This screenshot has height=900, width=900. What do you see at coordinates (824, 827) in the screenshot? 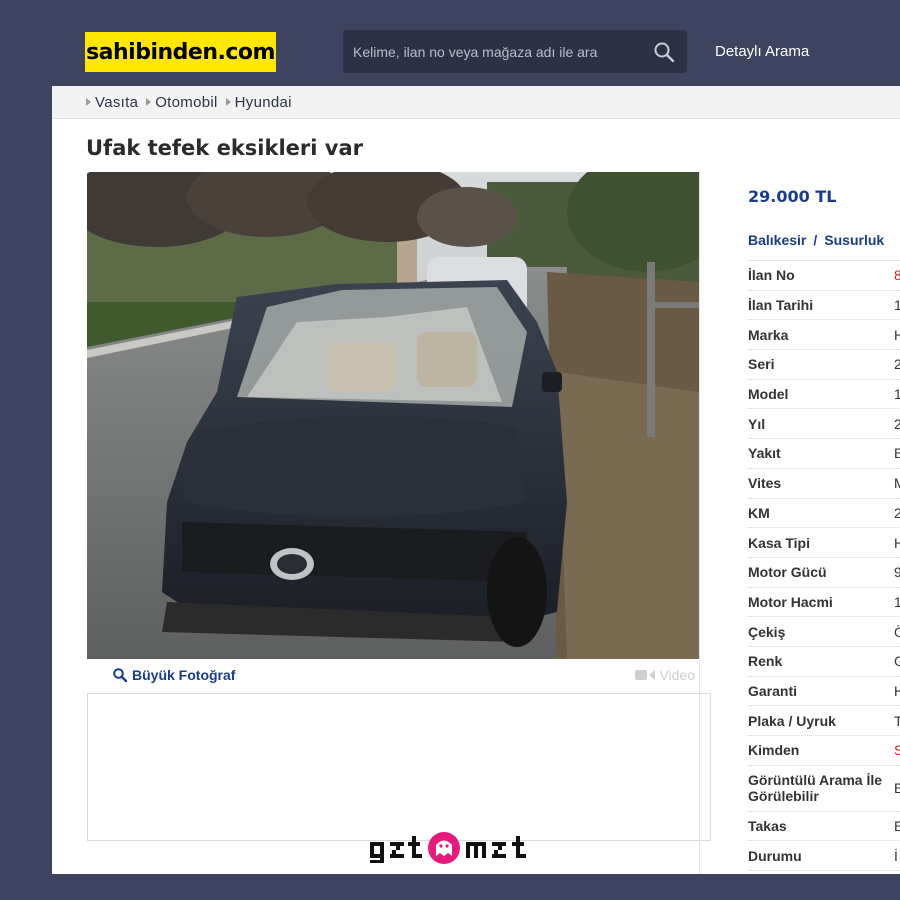
I see `attribute-row-takas: Takas E` at bounding box center [824, 827].